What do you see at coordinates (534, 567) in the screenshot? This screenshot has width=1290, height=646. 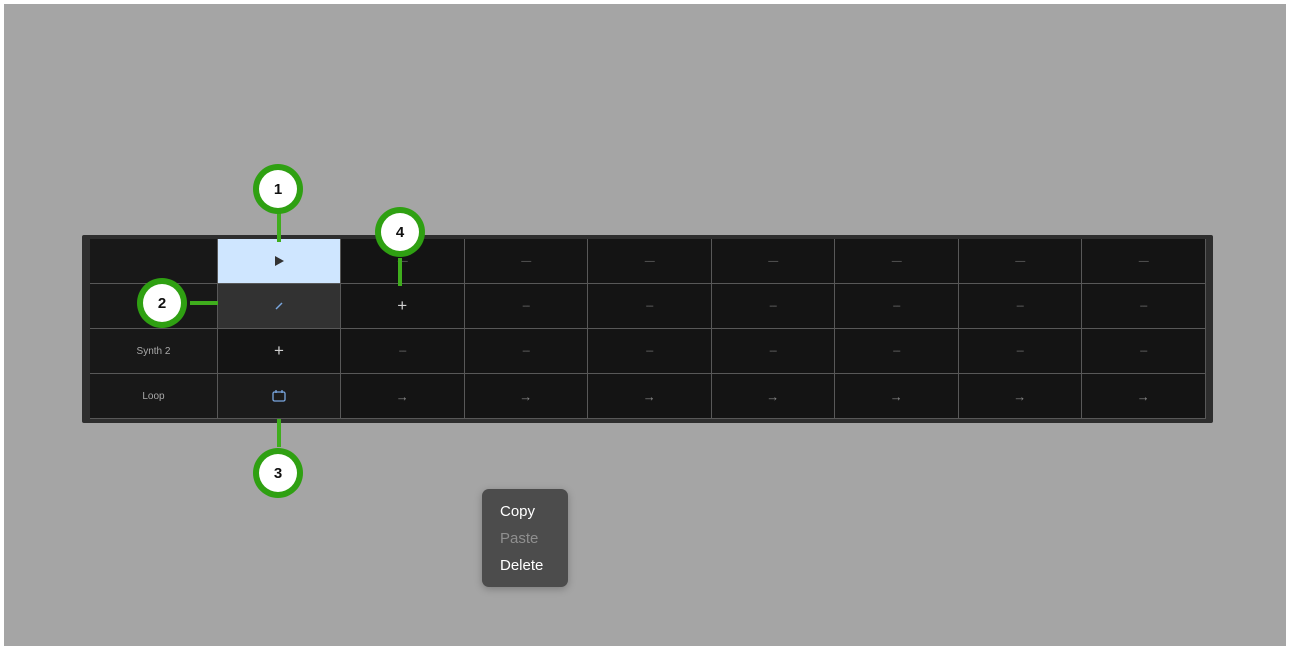 I see `delete-menu-item: Delete` at bounding box center [534, 567].